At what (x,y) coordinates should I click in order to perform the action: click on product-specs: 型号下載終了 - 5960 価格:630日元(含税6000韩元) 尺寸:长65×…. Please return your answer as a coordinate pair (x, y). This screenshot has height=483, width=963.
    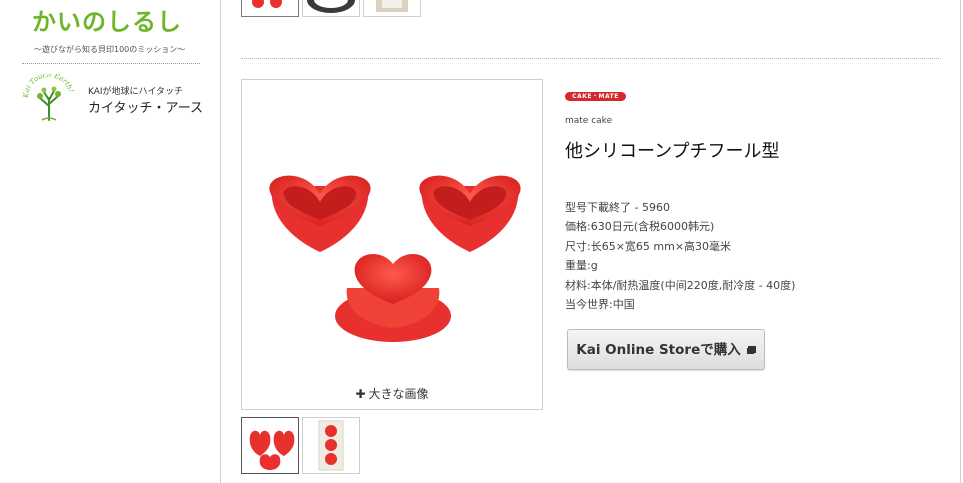
    Looking at the image, I should click on (680, 256).